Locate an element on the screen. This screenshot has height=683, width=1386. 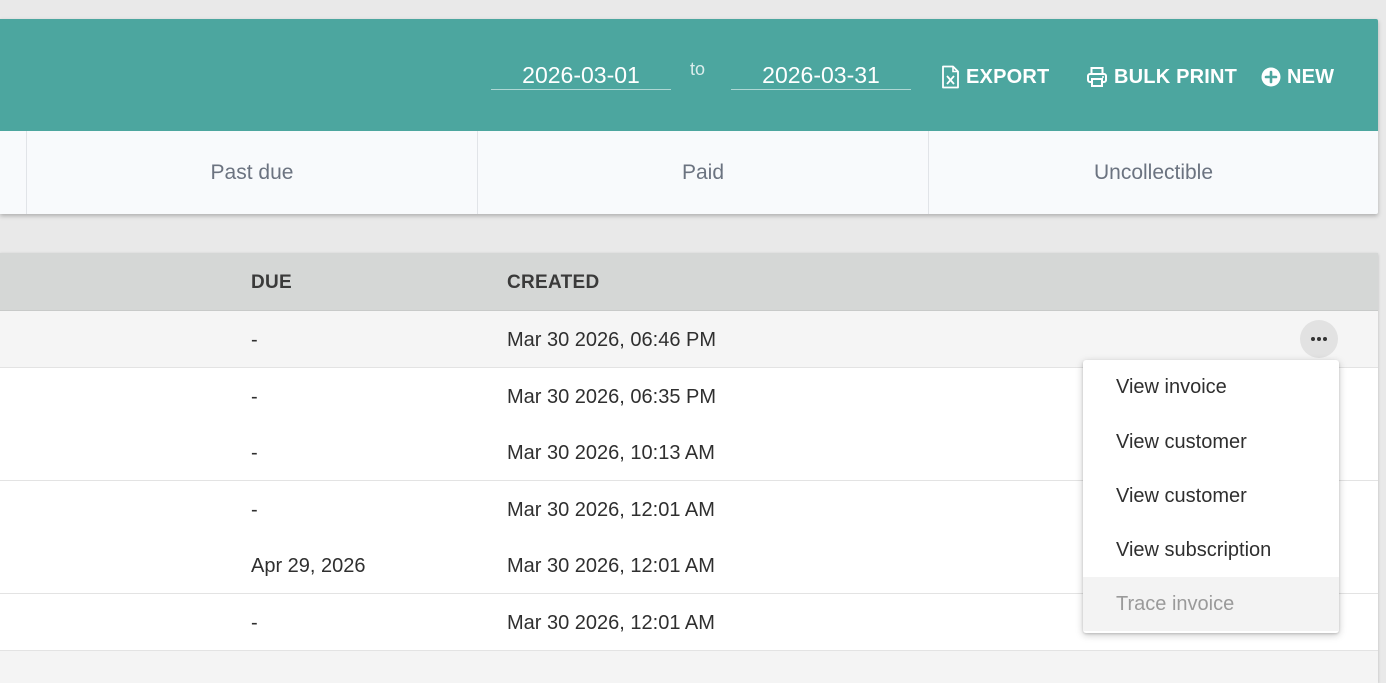
export-button: EXPORT is located at coordinates (994, 77).